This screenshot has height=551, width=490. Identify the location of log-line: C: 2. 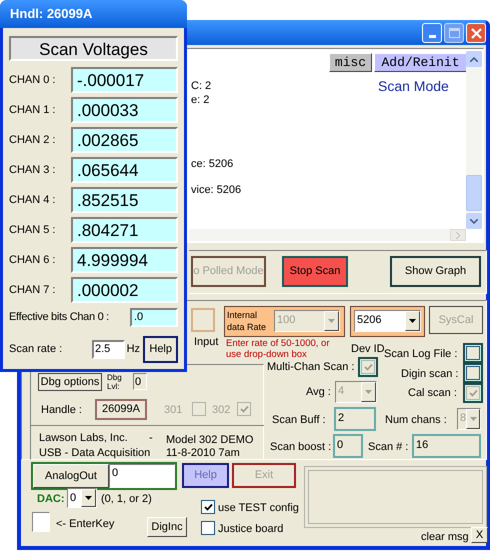
(201, 86).